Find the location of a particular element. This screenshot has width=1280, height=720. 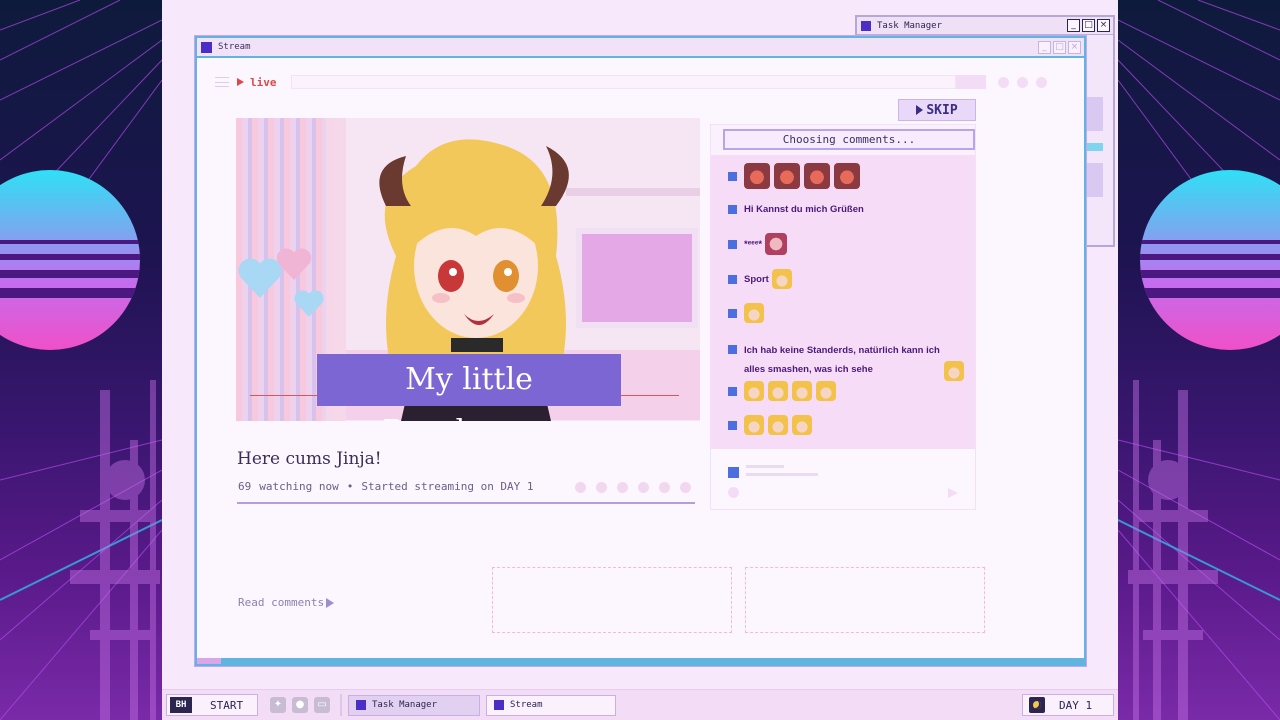

viewer-count: 69 is located at coordinates (245, 486).